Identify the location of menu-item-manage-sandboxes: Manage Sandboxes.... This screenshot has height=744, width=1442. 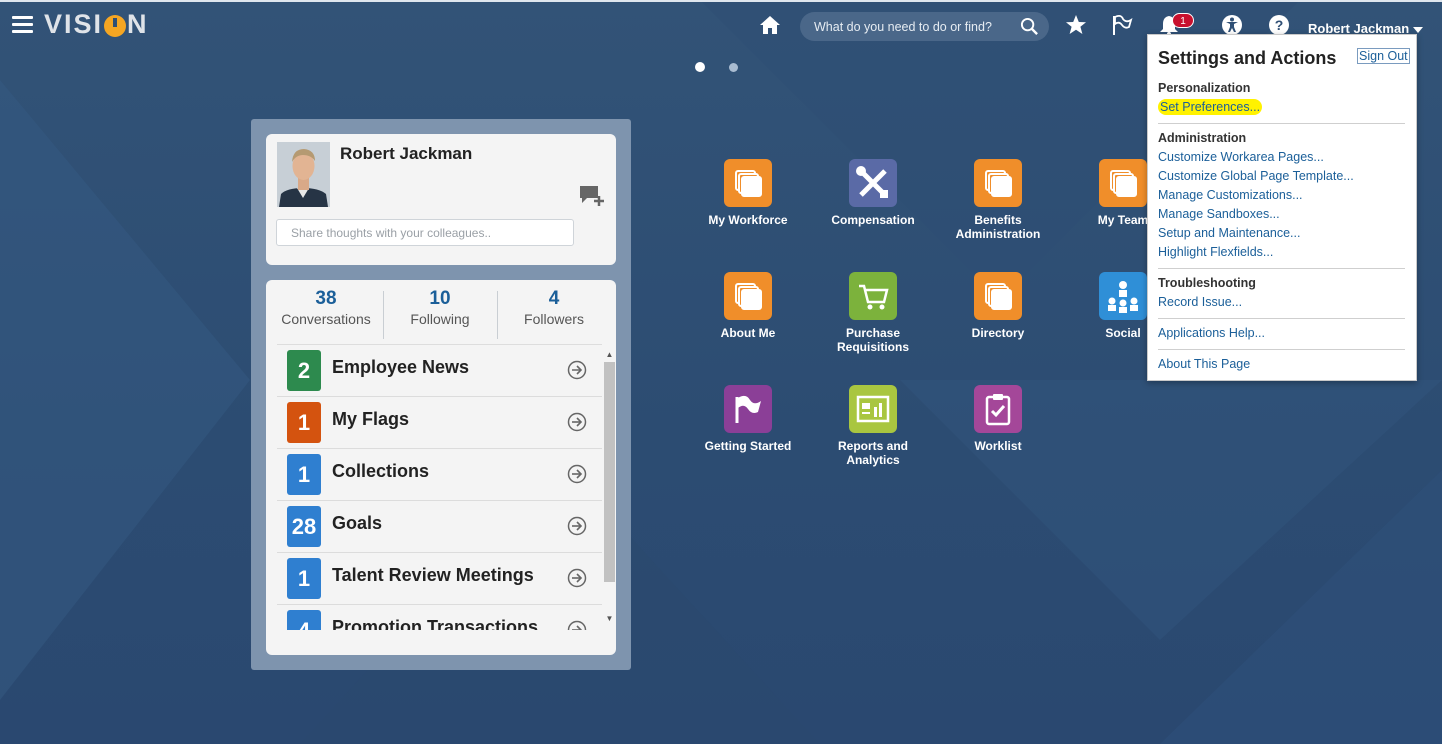
(1219, 214).